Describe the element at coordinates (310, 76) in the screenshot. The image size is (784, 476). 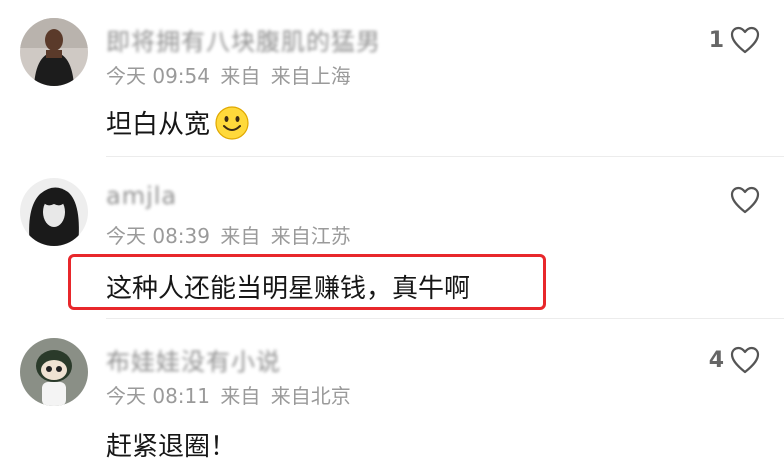
I see `comment-location: 来自上海` at that location.